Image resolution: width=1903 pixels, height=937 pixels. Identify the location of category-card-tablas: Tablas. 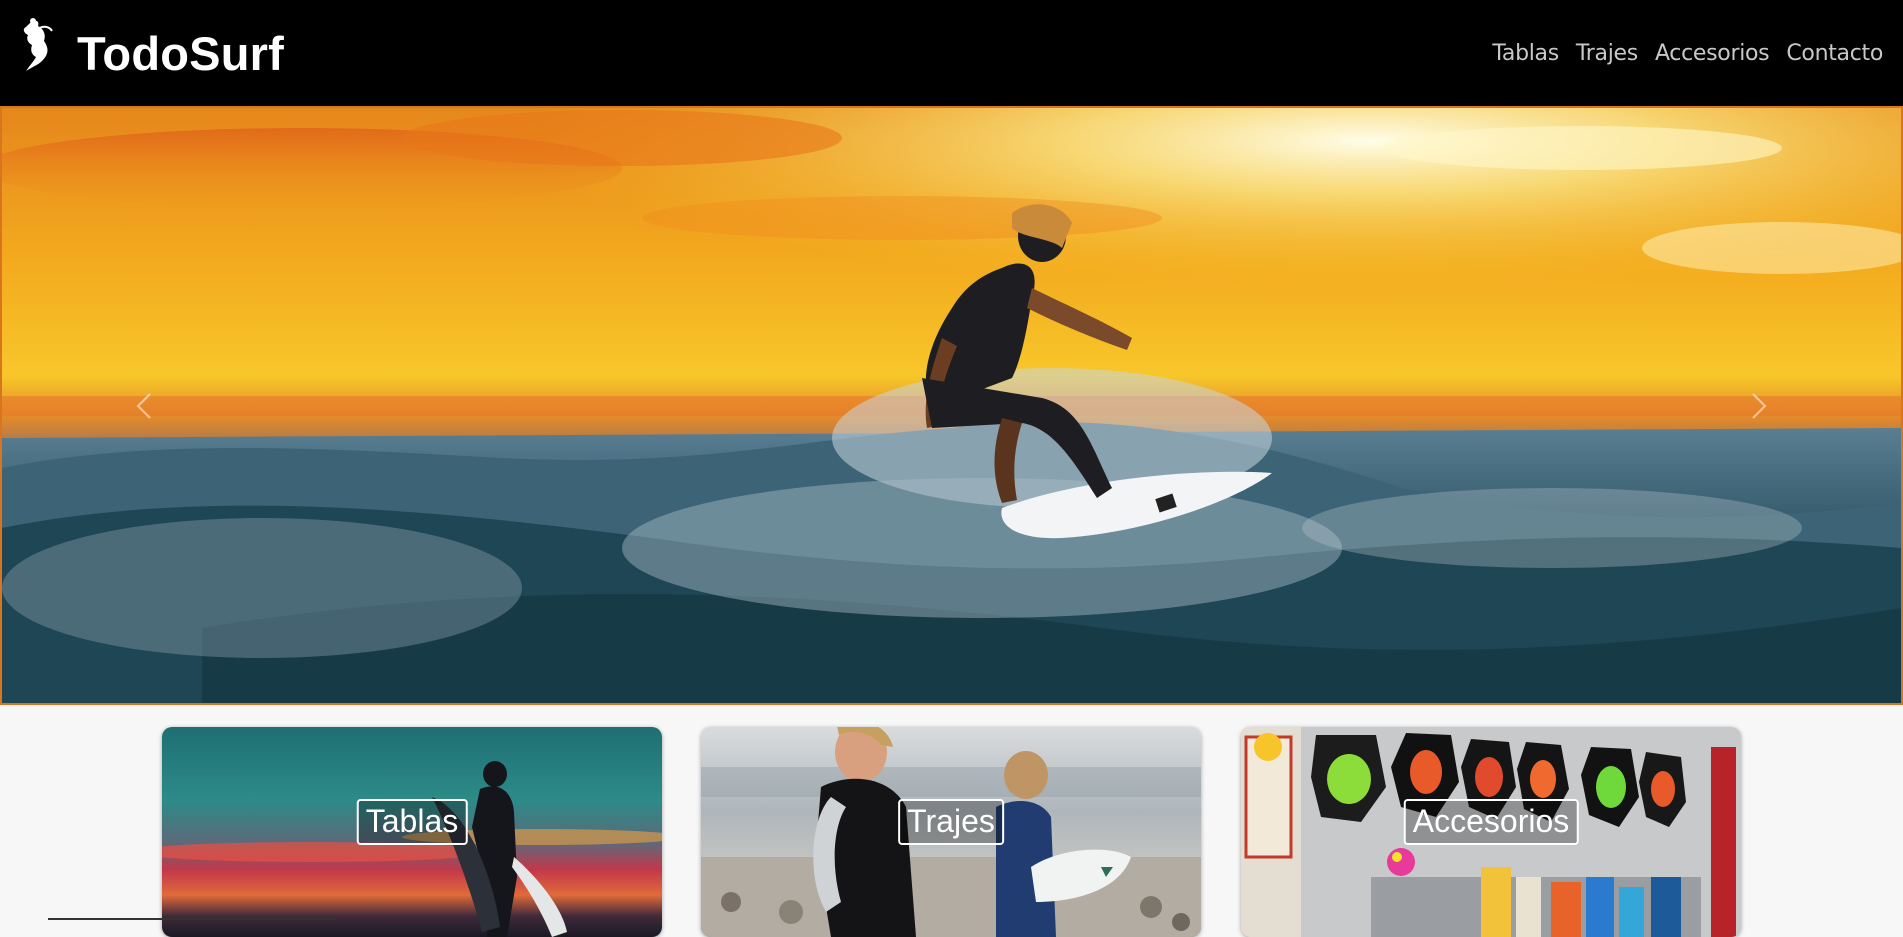
(412, 832).